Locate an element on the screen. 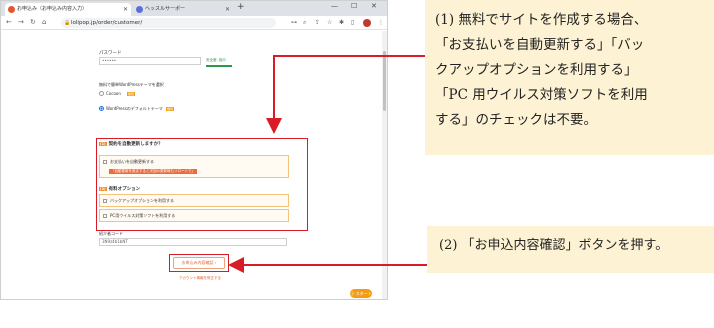  address-bar: 🔒 lolipop.jp/order/customer/ is located at coordinates (168, 23).